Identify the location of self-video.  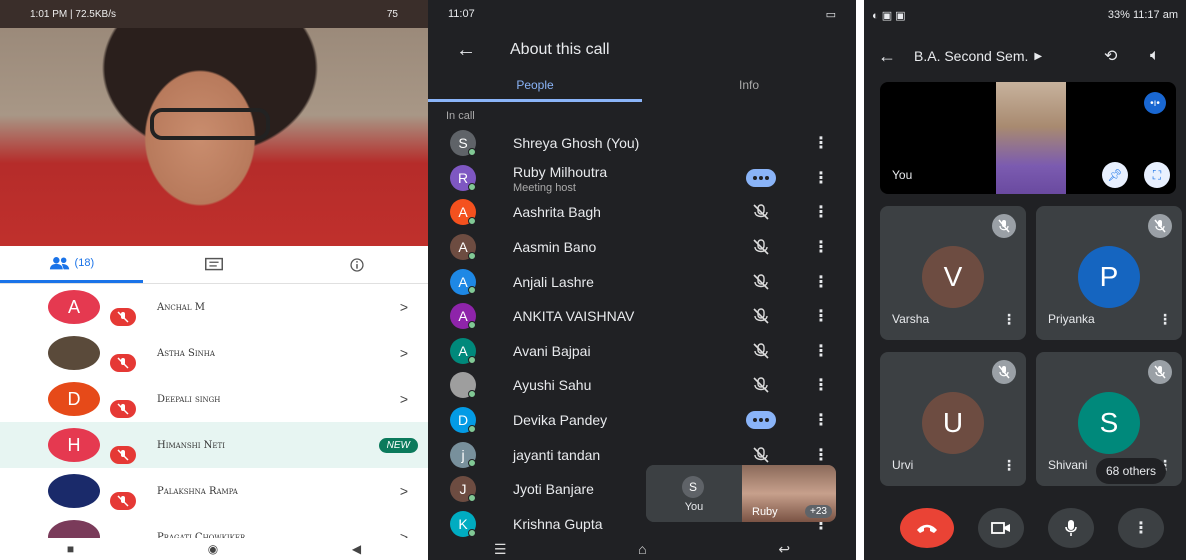
(1031, 138).